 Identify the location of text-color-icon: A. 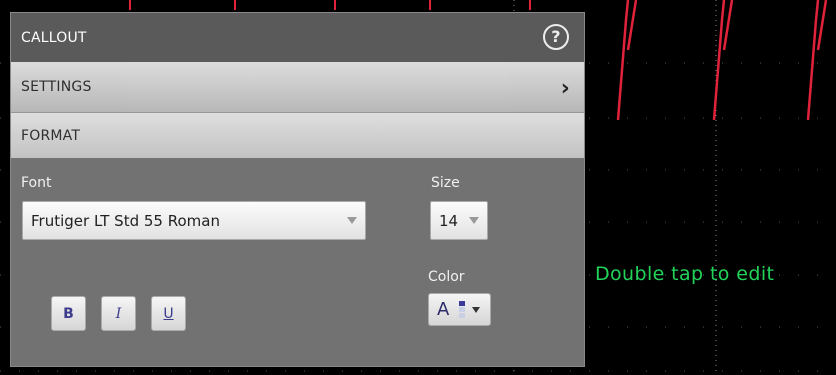
(443, 309).